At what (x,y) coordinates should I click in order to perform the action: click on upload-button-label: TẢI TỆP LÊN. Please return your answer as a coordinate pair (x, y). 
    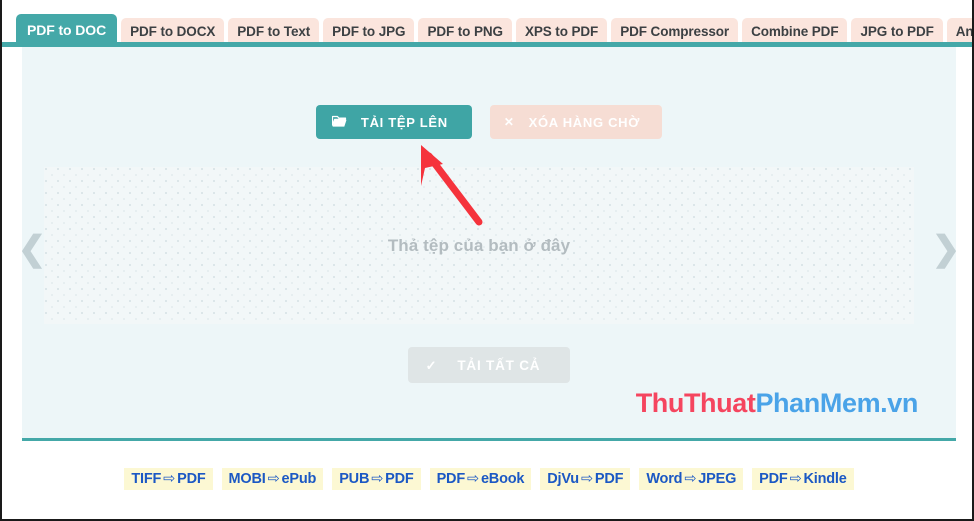
    Looking at the image, I should click on (404, 122).